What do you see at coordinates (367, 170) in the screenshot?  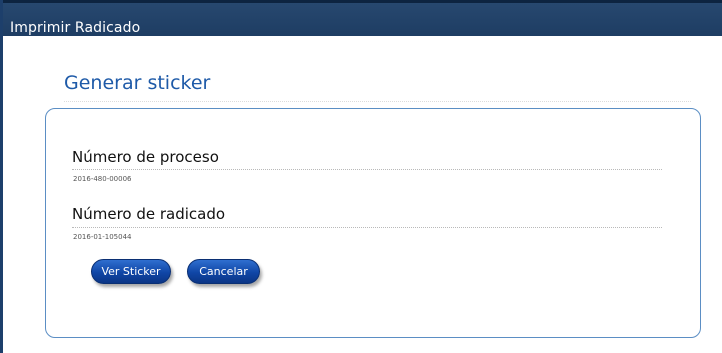 I see `process-number-divider` at bounding box center [367, 170].